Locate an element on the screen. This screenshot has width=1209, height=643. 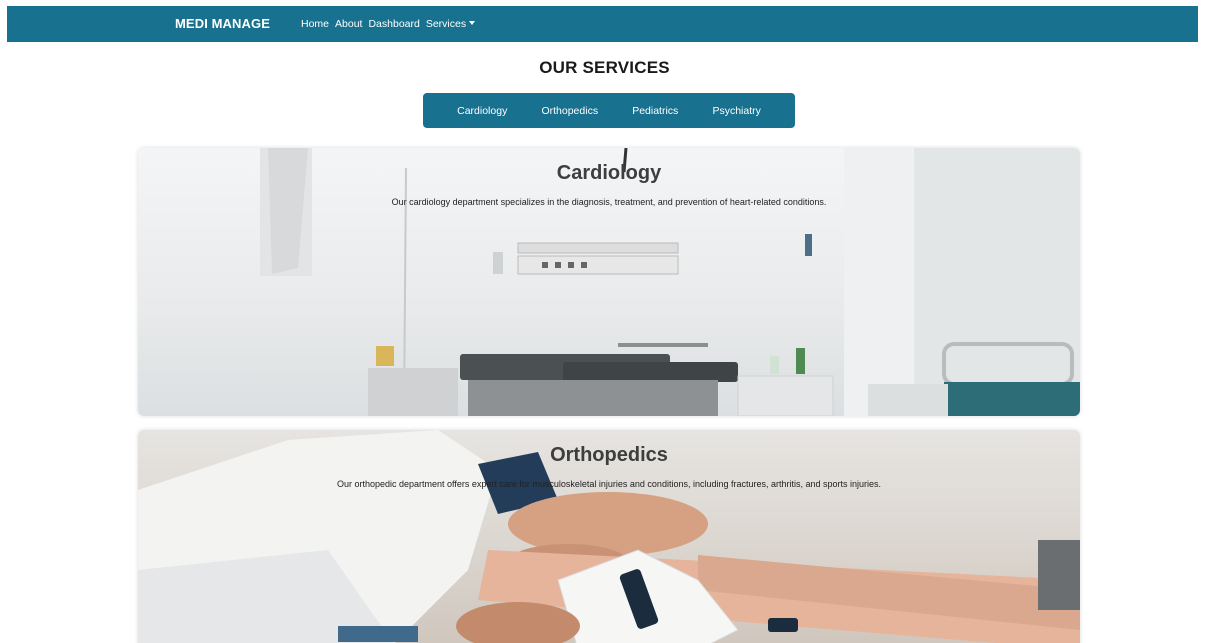
nav-link-services-label: Services is located at coordinates (446, 24).